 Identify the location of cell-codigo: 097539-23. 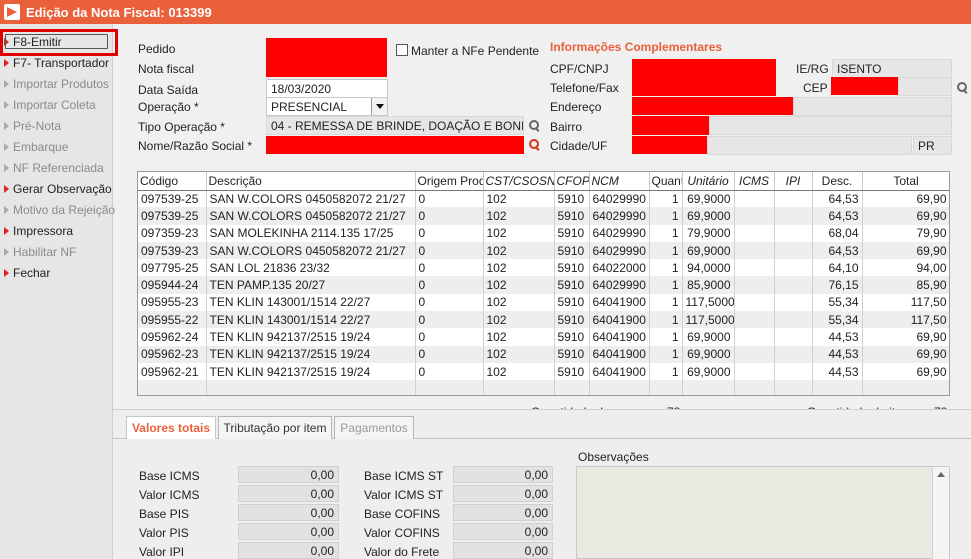
(172, 250).